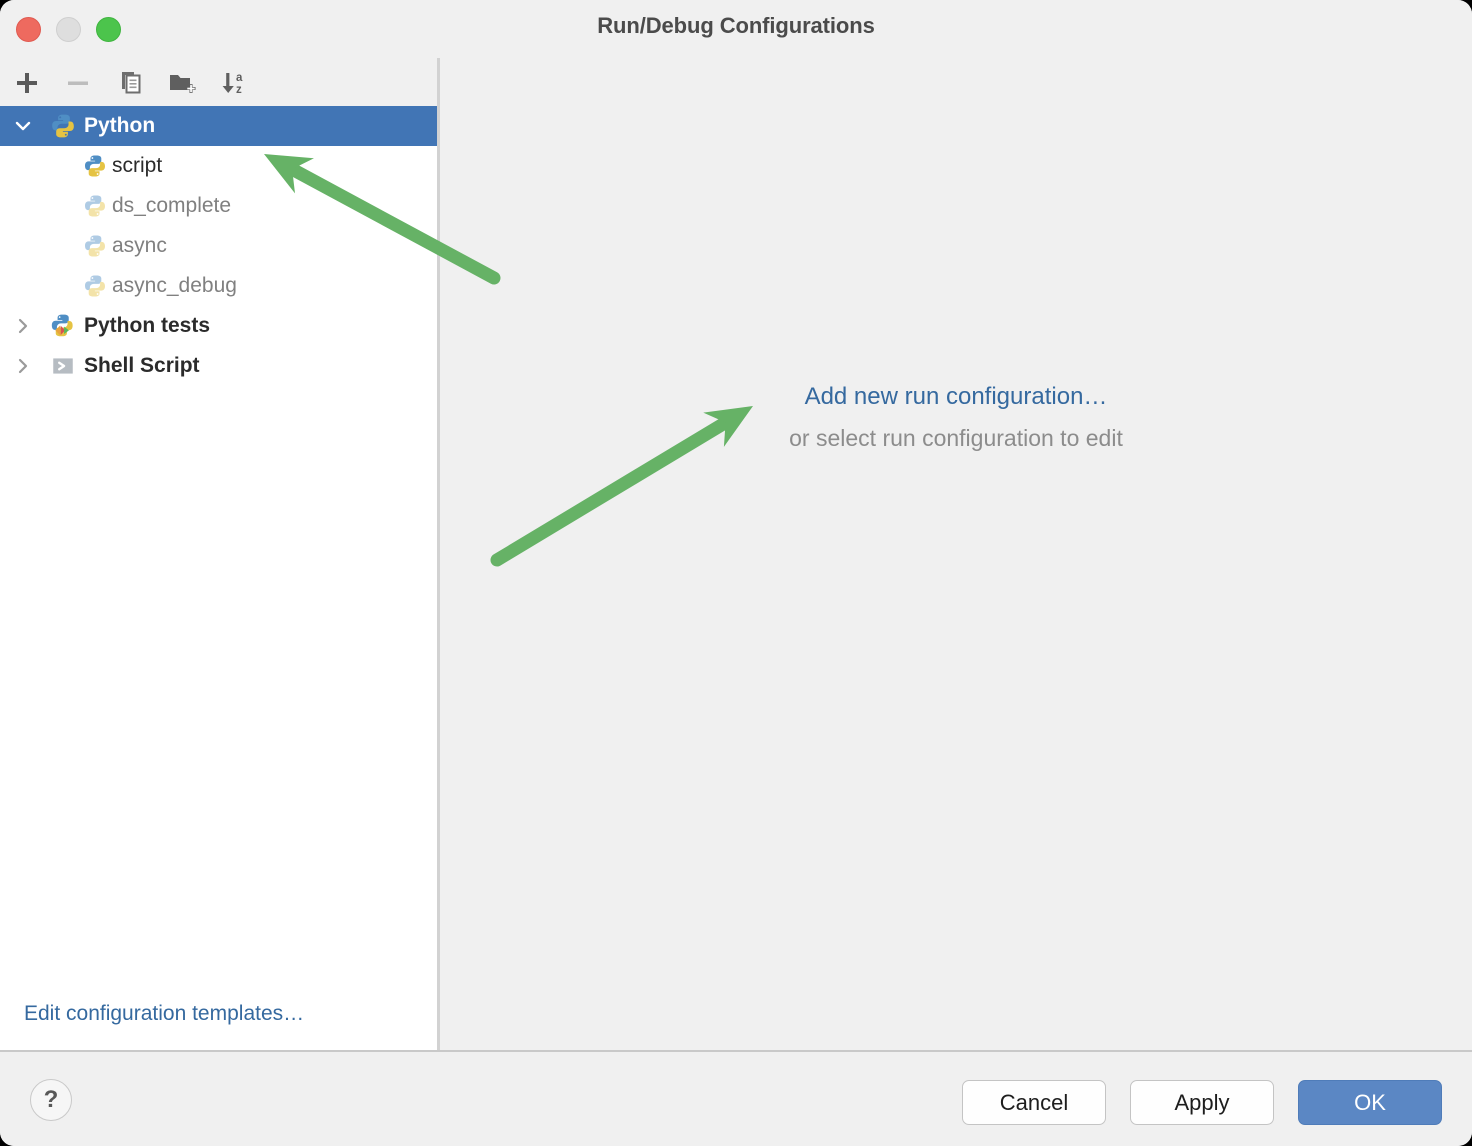  Describe the element at coordinates (218, 126) in the screenshot. I see `tree-node-python: Python` at that location.